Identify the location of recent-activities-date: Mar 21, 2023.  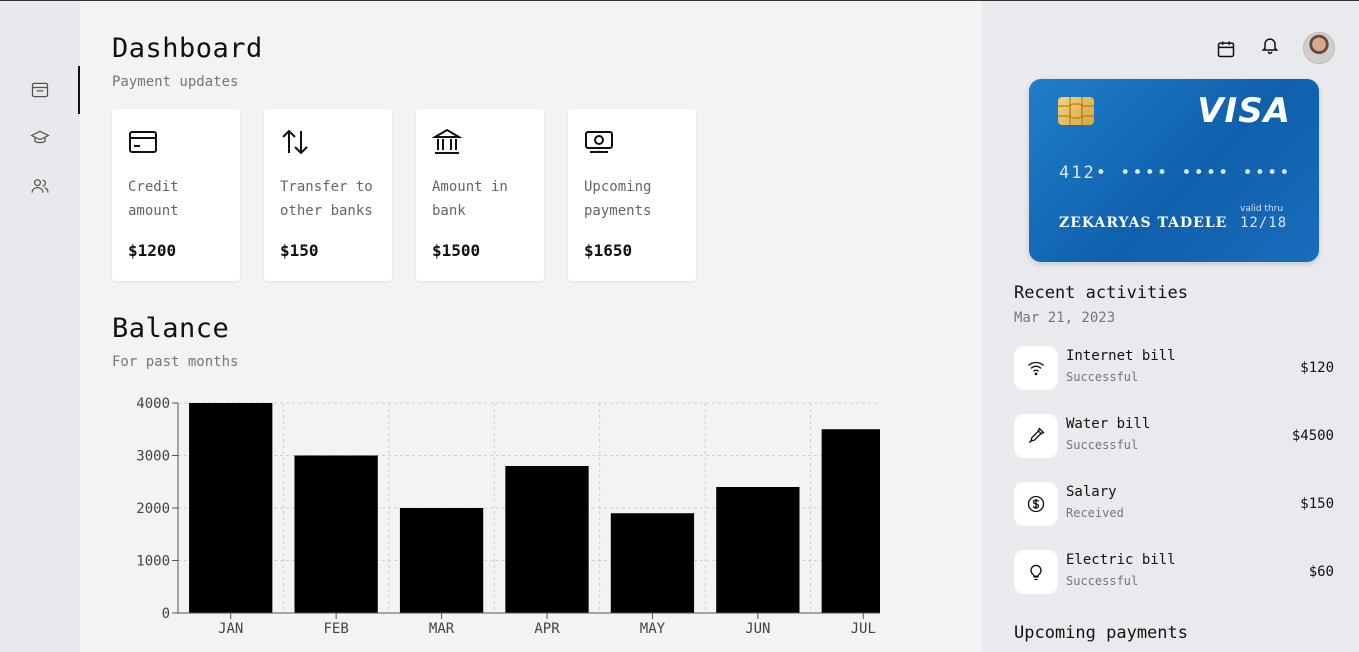
(1065, 318).